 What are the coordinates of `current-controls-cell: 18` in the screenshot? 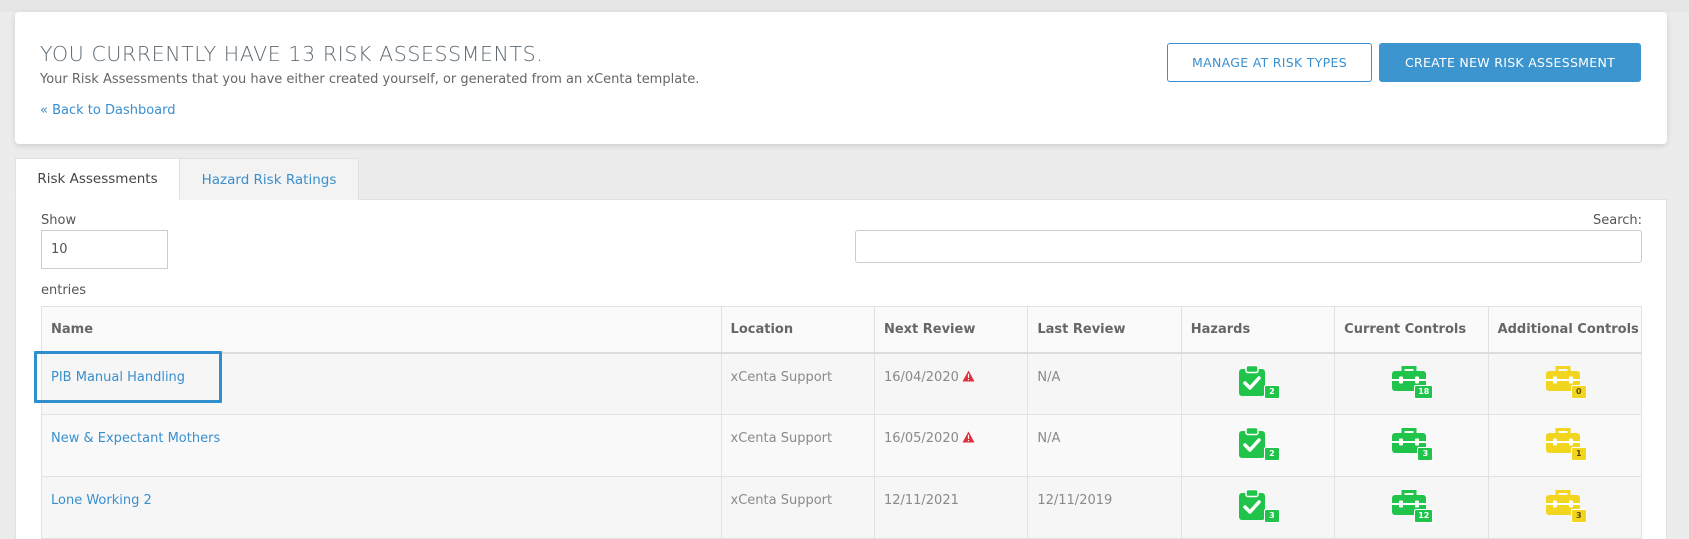 It's located at (1411, 383).